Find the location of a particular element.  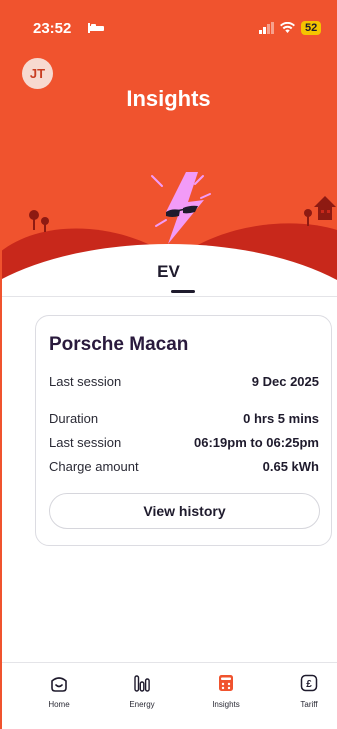

tab-ev-label: EV is located at coordinates (168, 271).